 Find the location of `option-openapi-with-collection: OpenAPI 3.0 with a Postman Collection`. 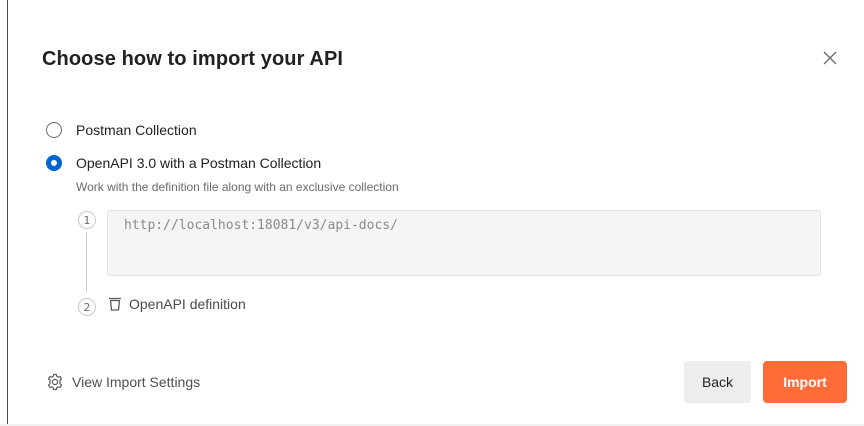

option-openapi-with-collection: OpenAPI 3.0 with a Postman Collection is located at coordinates (183, 163).